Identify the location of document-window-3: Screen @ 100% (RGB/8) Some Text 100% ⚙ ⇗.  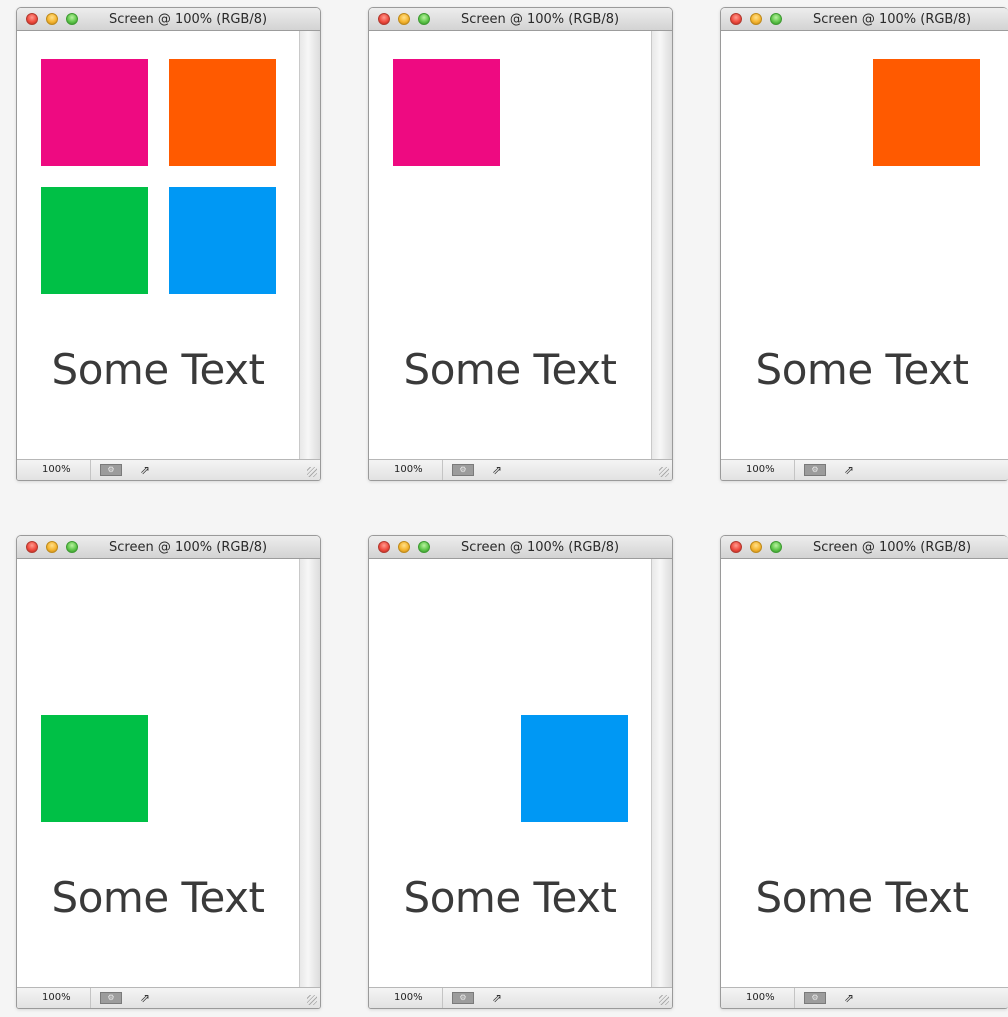
(864, 244).